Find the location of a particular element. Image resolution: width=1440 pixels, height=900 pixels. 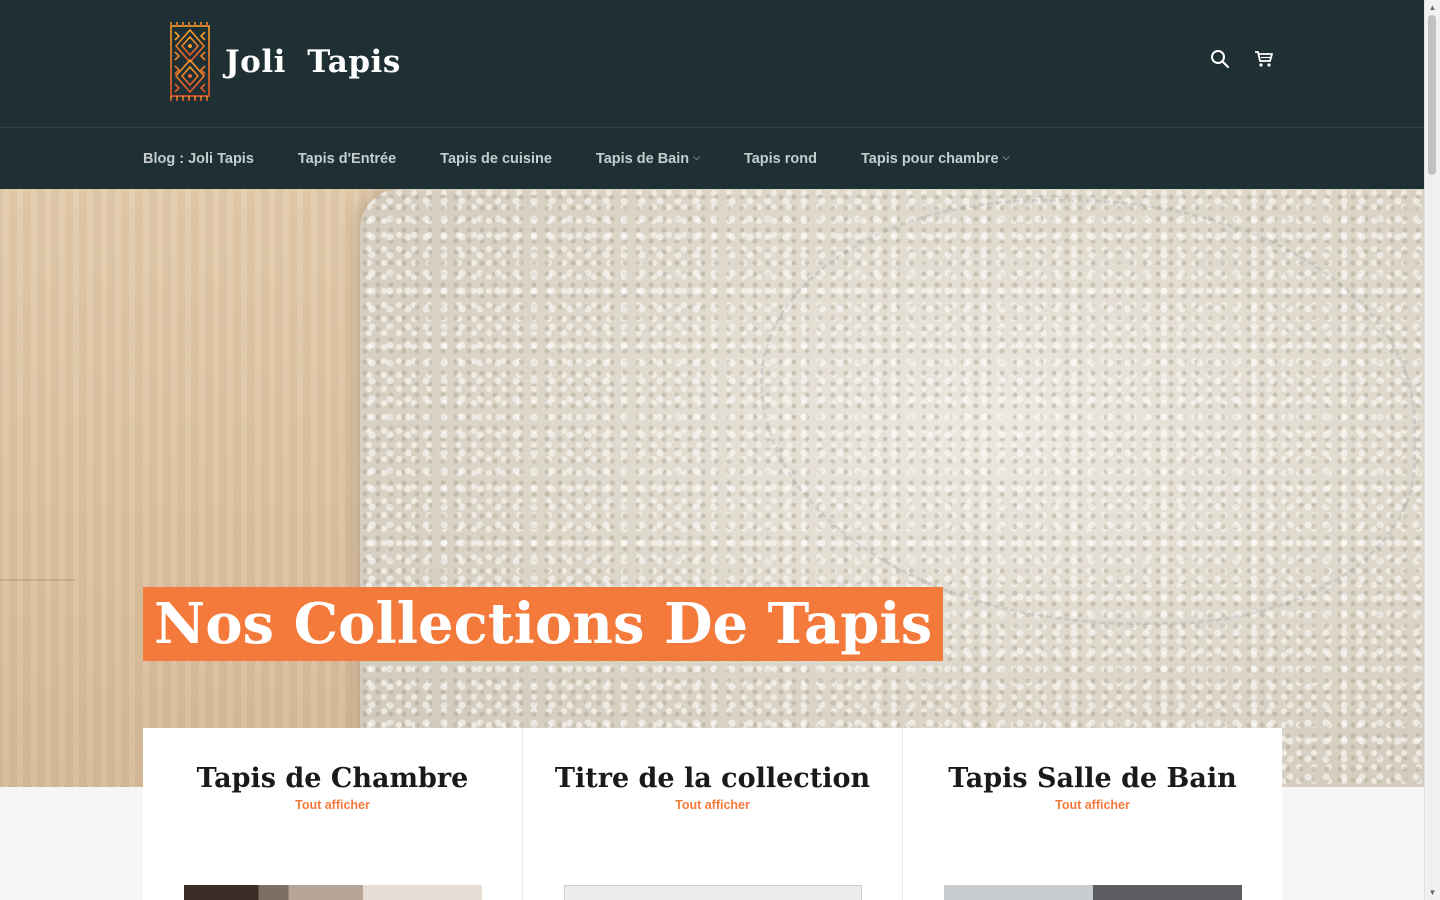

nav-item-blog: Blog : Joli Tapis is located at coordinates (198, 159).